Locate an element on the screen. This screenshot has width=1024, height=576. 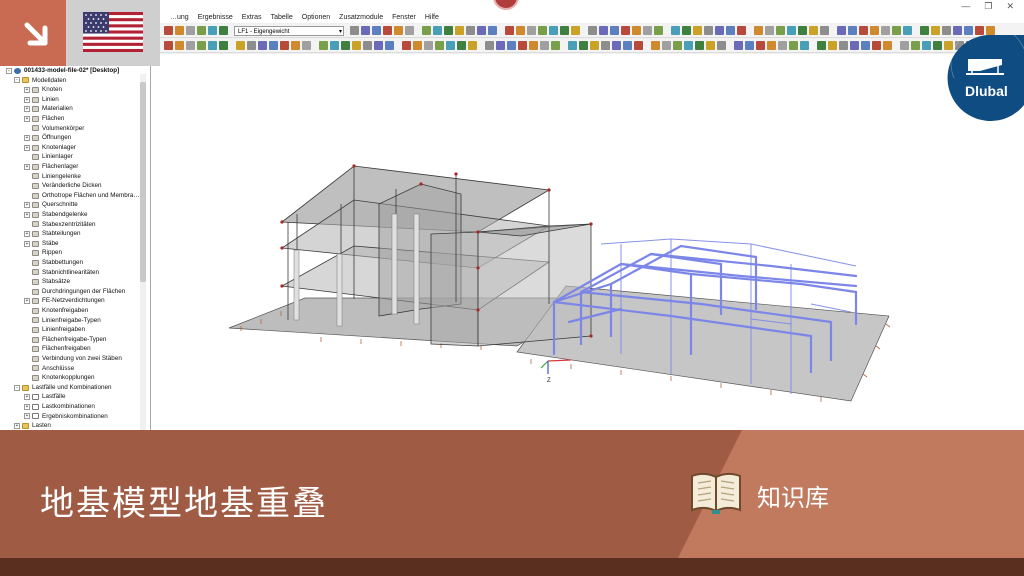
navigator-tree-item: + Stabendgelenke is located at coordinates (56, 215).